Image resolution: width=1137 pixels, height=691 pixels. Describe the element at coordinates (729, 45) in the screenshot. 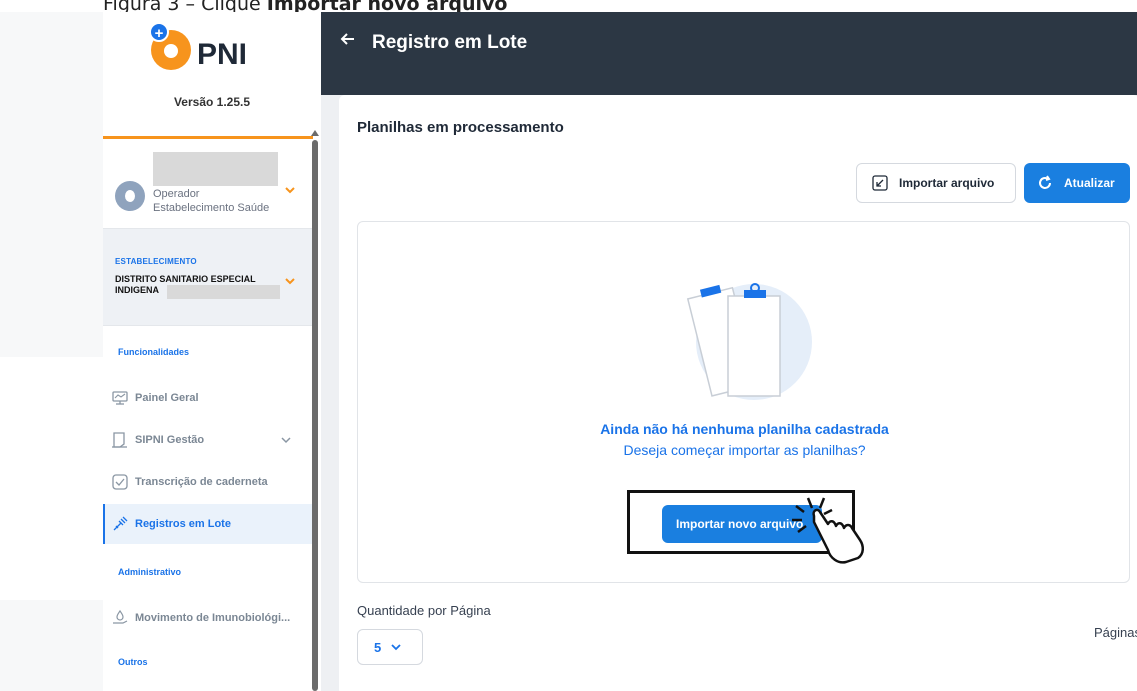

I see `top-bar: Registro em Lote` at that location.